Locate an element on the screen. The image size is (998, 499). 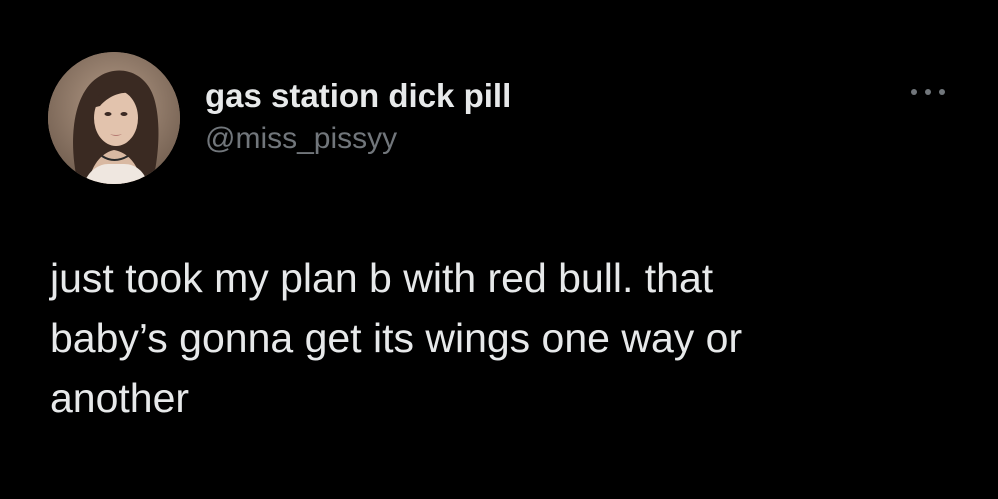
more-options-button is located at coordinates (928, 92).